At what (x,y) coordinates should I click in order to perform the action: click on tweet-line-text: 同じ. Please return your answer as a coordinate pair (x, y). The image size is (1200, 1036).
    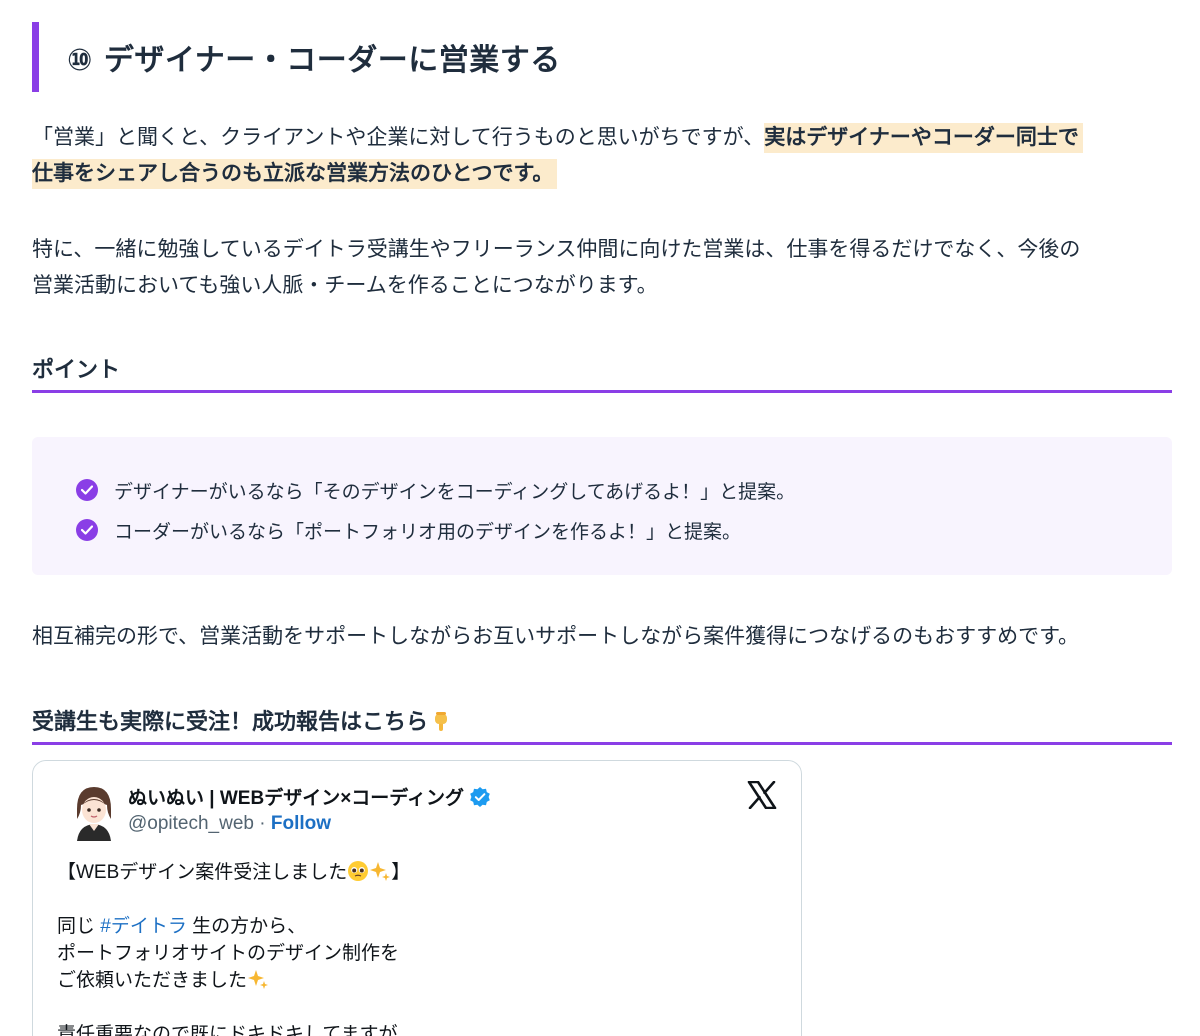
    Looking at the image, I should click on (79, 926).